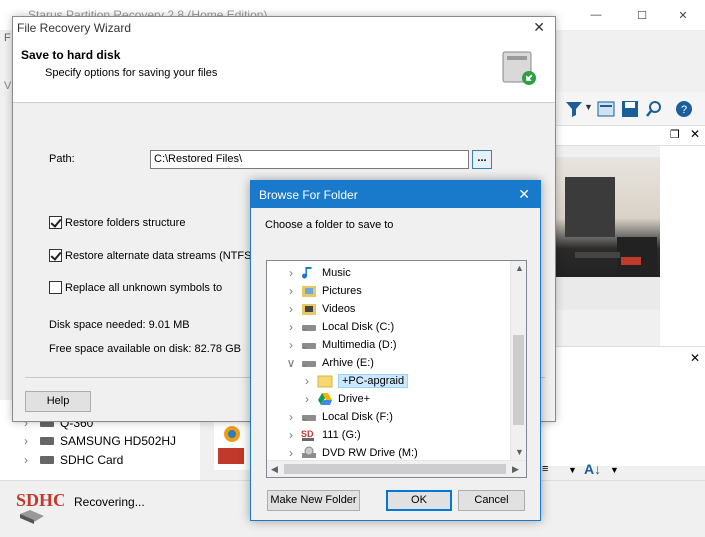  I want to click on help-icon: ?, so click(684, 109).